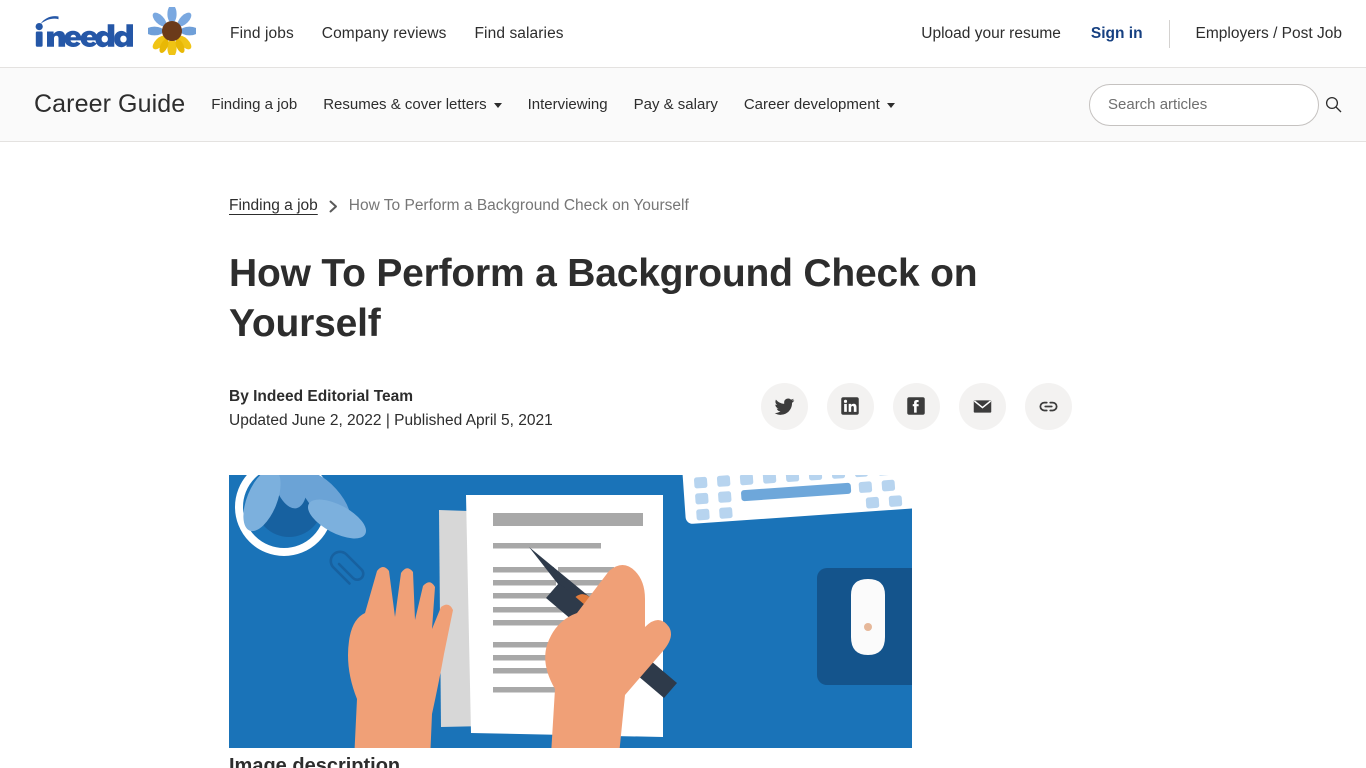 This screenshot has height=768, width=1366. I want to click on linkedin-icon, so click(850, 406).